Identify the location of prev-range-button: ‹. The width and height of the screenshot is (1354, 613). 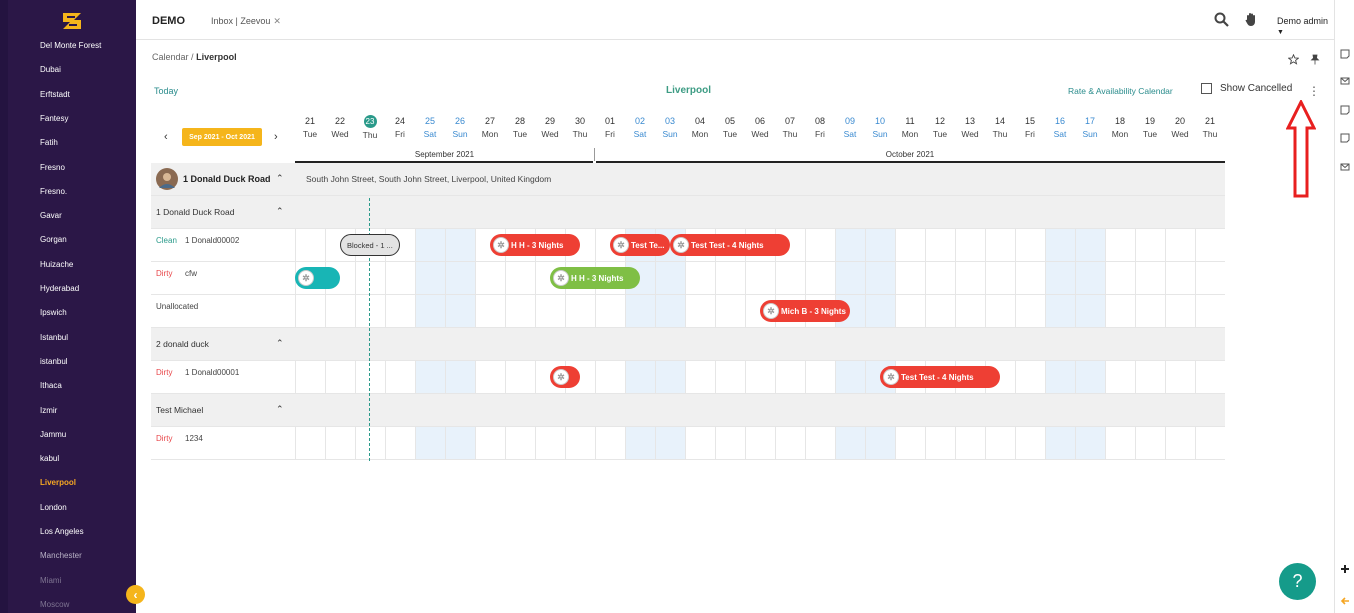
(166, 137).